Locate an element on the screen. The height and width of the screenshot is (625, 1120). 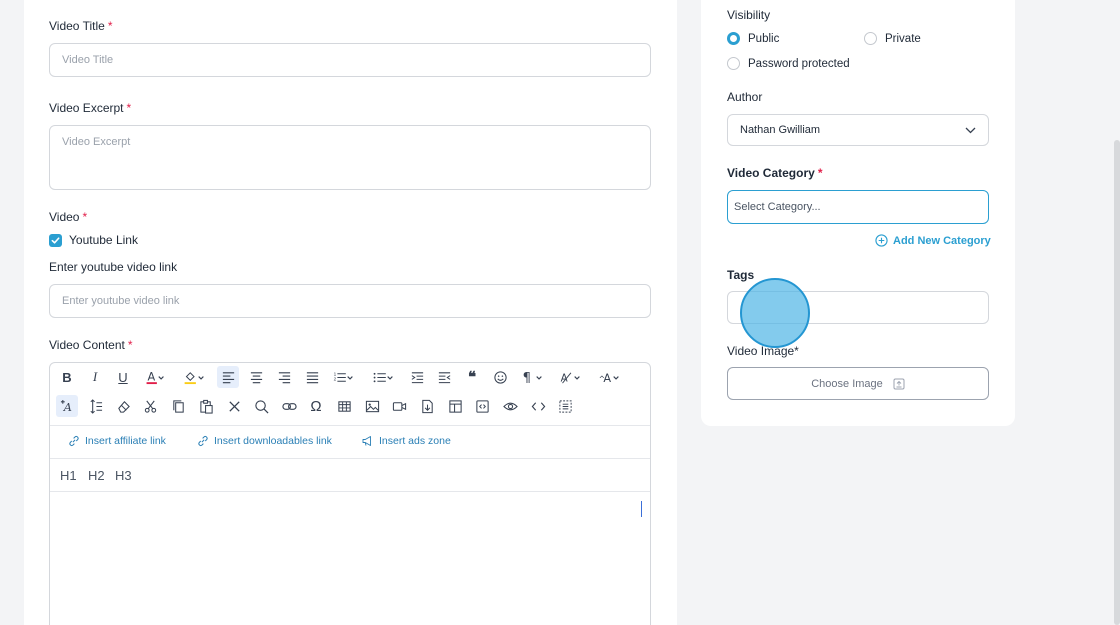
format-painter-icon: A is located at coordinates (67, 406).